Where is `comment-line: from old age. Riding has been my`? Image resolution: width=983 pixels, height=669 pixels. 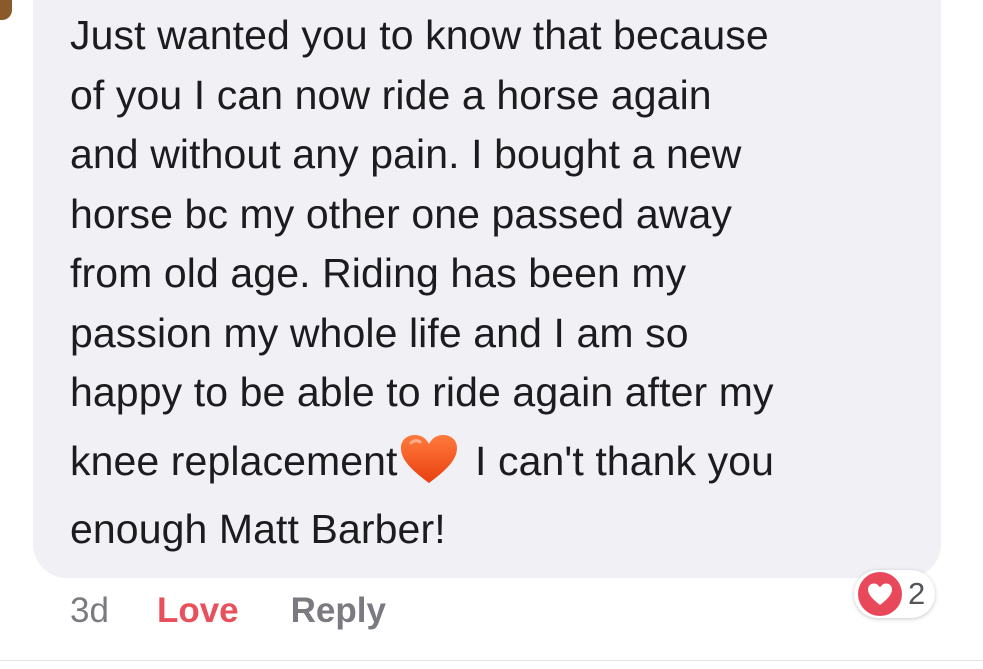 comment-line: from old age. Riding has been my is located at coordinates (378, 273).